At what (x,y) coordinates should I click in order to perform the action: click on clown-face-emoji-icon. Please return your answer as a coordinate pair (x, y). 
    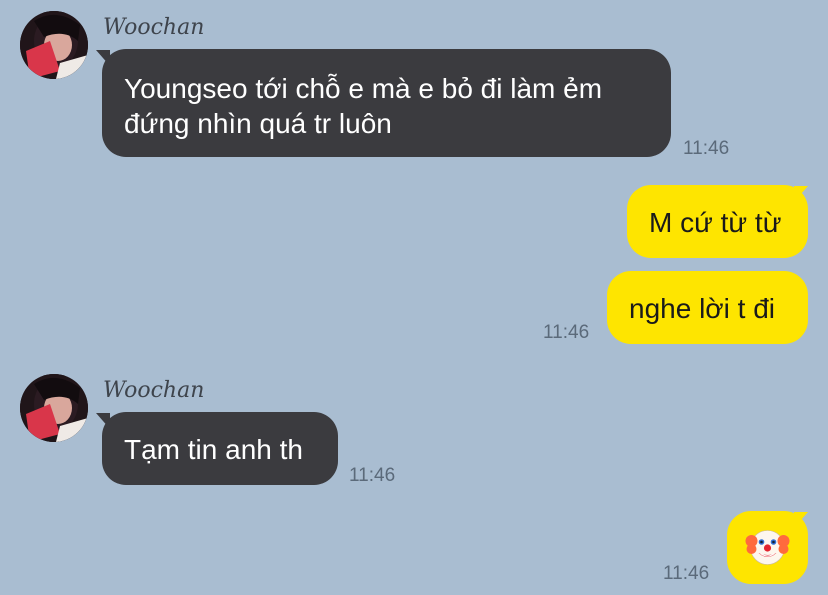
    Looking at the image, I should click on (767, 547).